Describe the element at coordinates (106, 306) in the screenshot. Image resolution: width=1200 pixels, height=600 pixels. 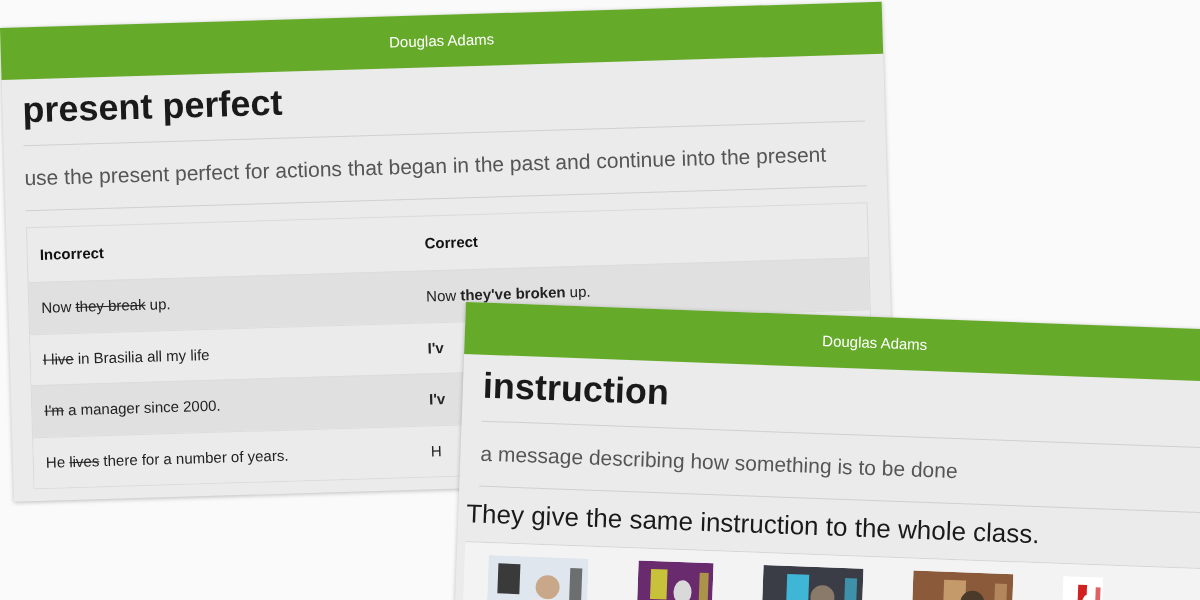
I see `table-cell-text: Now they break up.` at that location.